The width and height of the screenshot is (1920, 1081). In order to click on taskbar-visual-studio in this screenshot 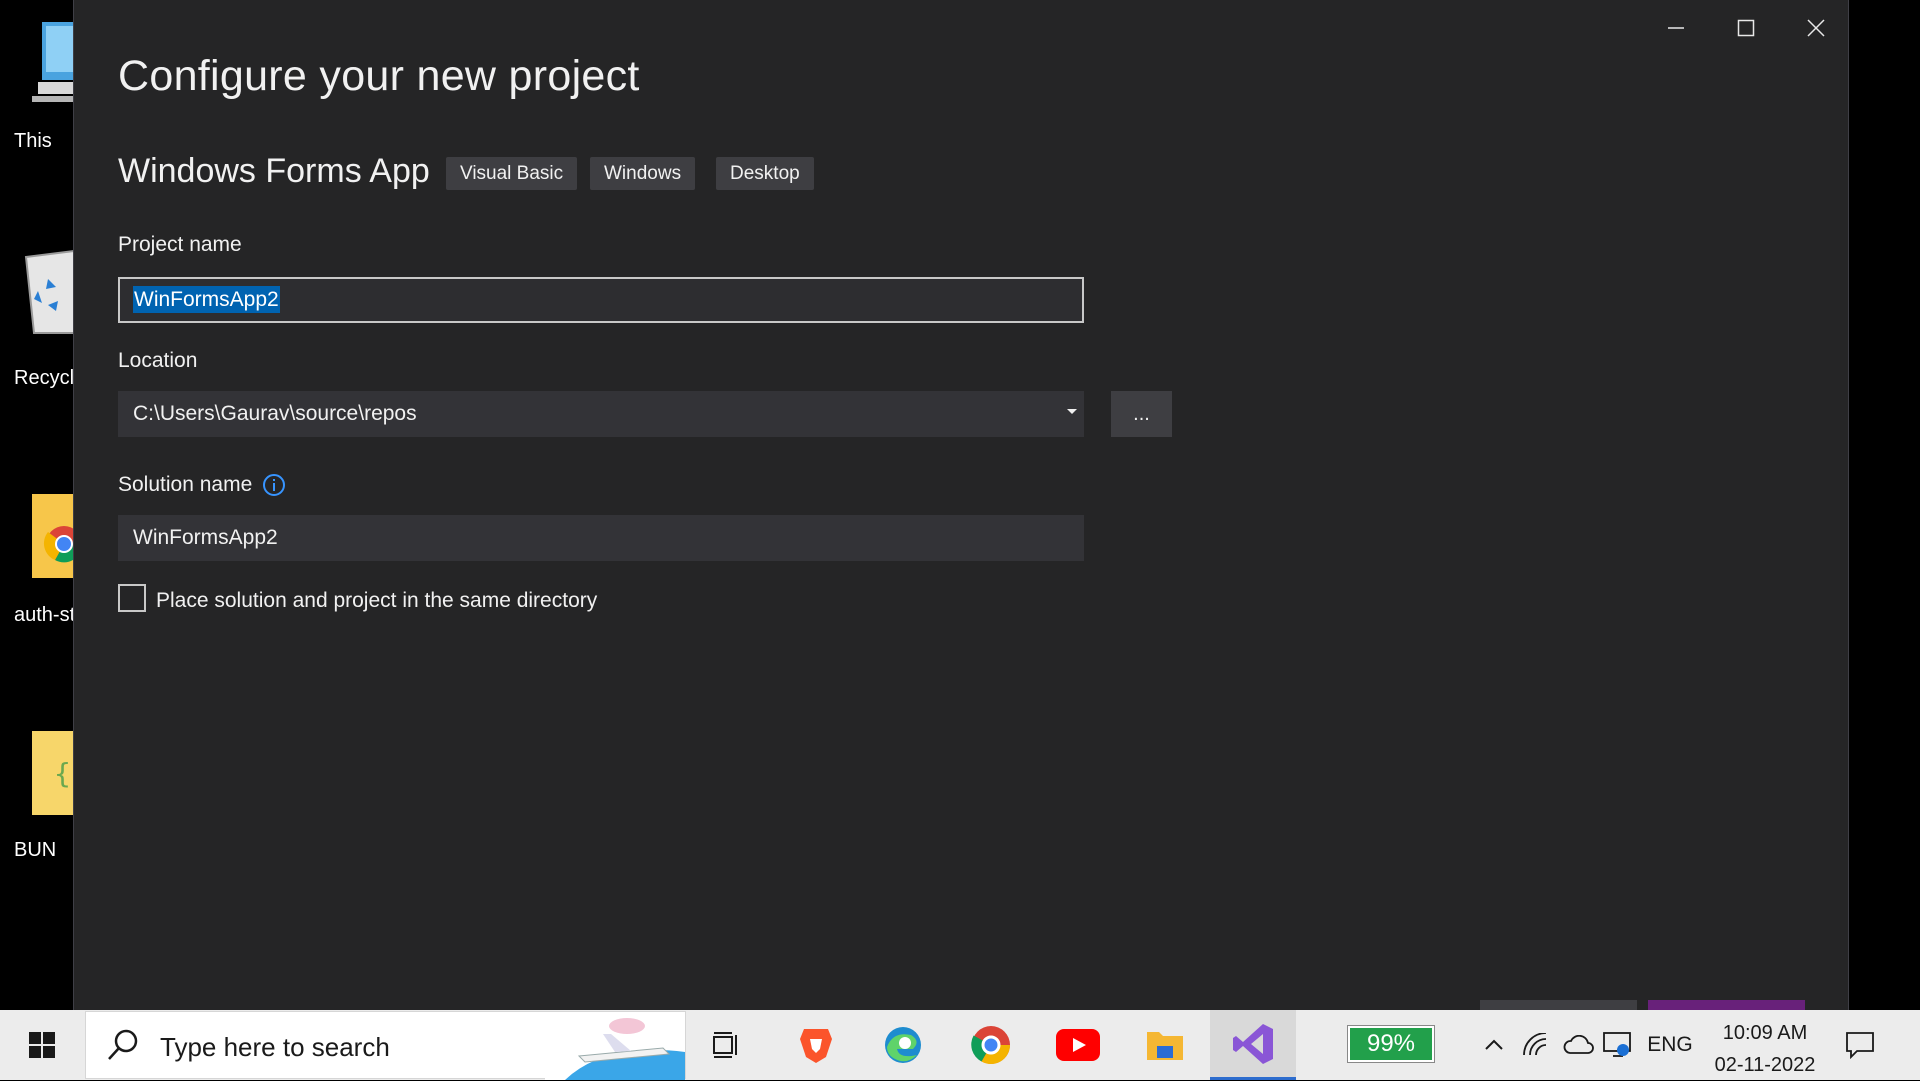, I will do `click(1253, 1045)`.